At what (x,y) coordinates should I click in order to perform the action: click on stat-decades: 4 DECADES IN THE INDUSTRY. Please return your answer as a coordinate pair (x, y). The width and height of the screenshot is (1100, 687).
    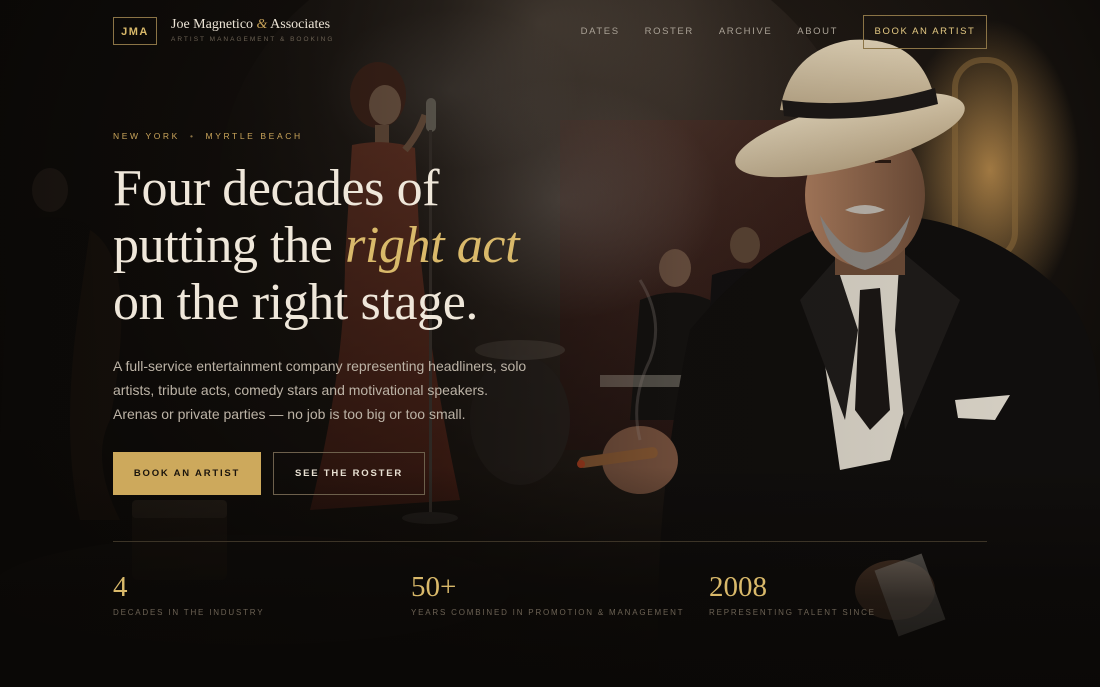
    Looking at the image, I should click on (188, 593).